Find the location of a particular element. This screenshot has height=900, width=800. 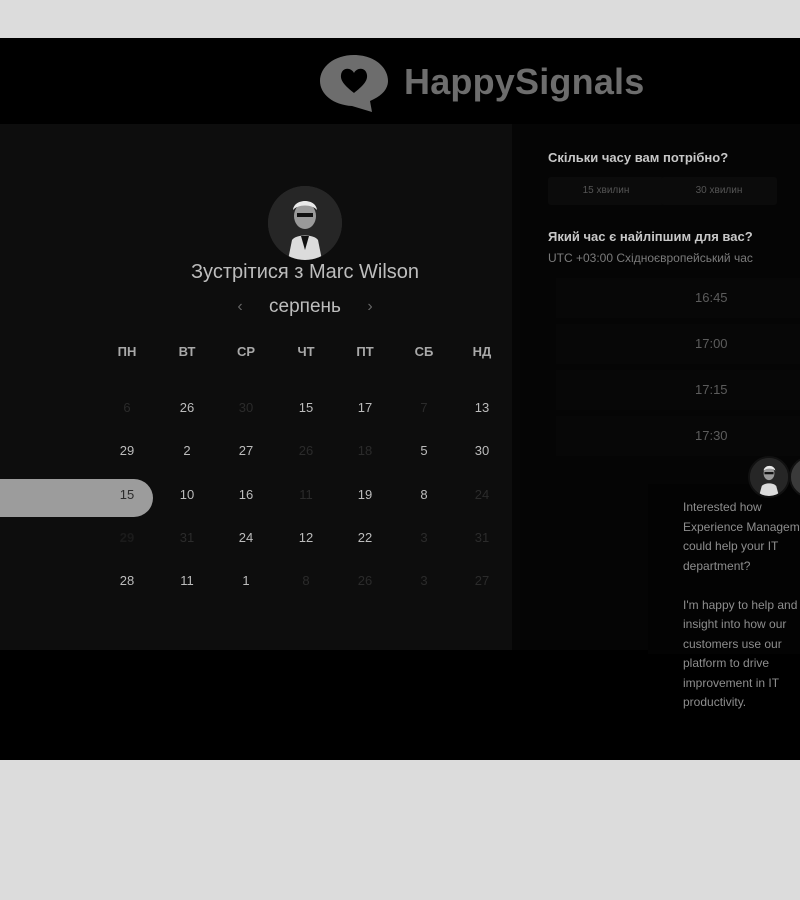

brand-logo: HappySignals is located at coordinates (480, 82).